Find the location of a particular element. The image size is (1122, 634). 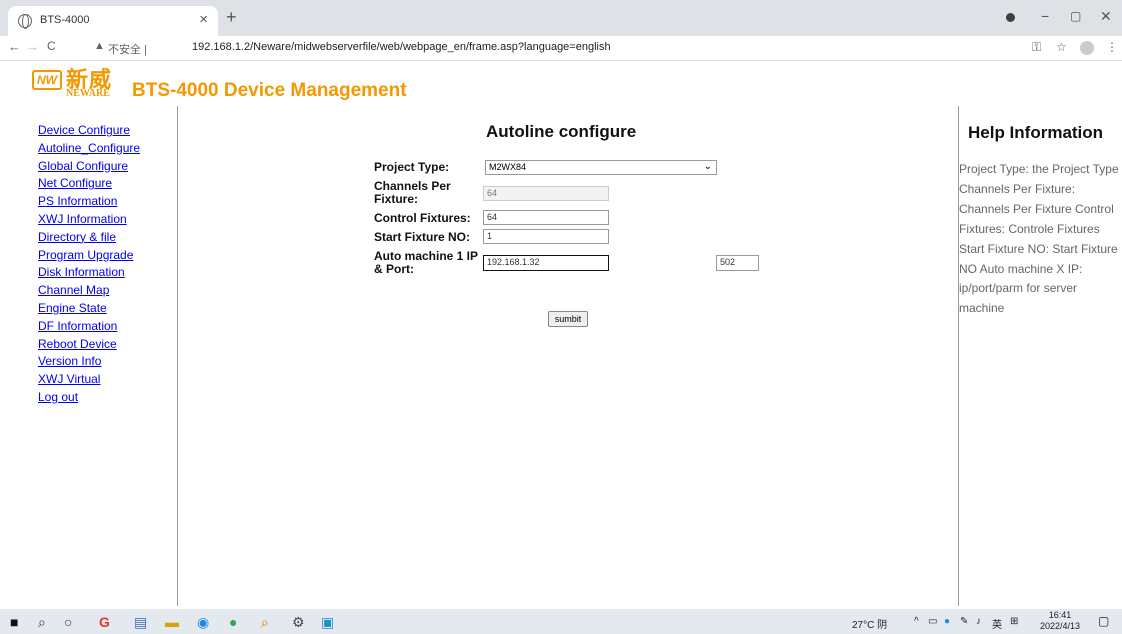

app-g-icon: G is located at coordinates (104, 622).